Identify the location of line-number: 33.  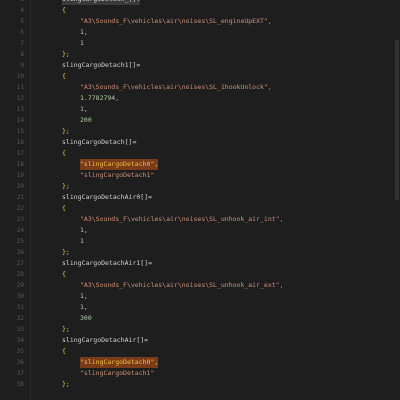
(20, 329).